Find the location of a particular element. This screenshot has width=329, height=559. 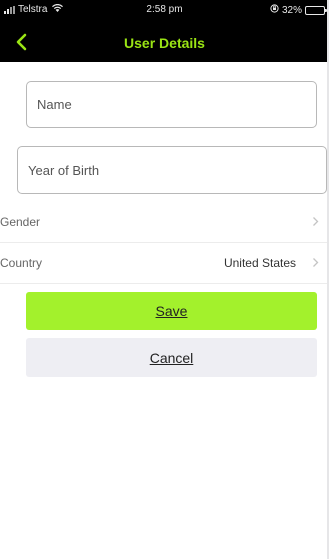

header: Telstra 2:58 pm 32% User Details is located at coordinates (164, 31).